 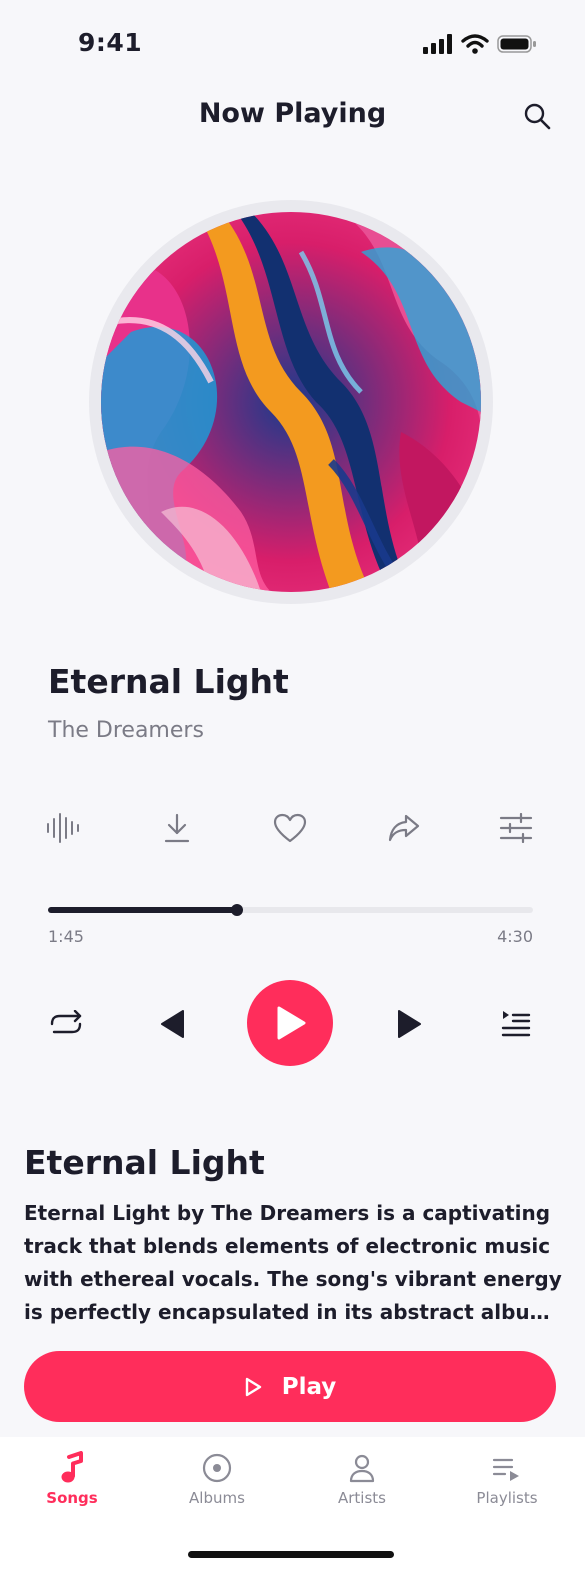 I want to click on next-button, so click(x=410, y=1024).